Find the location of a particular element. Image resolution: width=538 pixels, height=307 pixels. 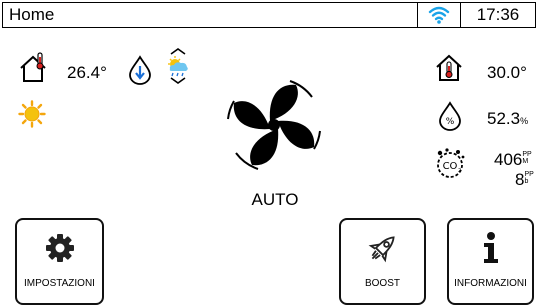

co2-icon: CO 2 is located at coordinates (450, 165).